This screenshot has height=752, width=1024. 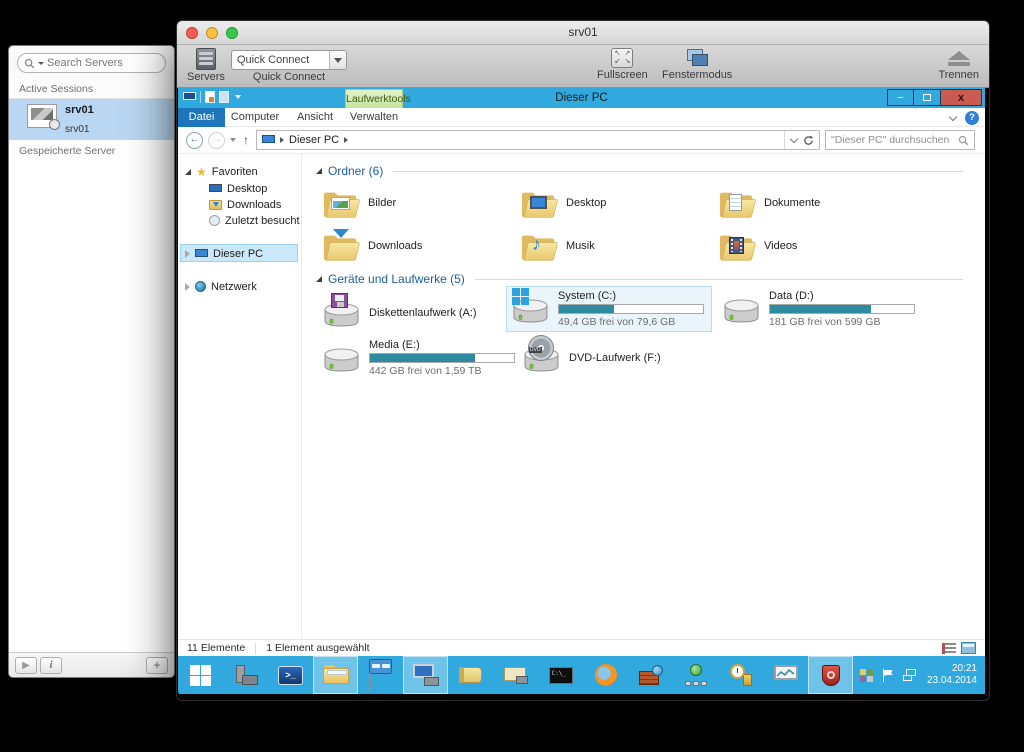 I want to click on explorer-search-field, so click(x=900, y=140).